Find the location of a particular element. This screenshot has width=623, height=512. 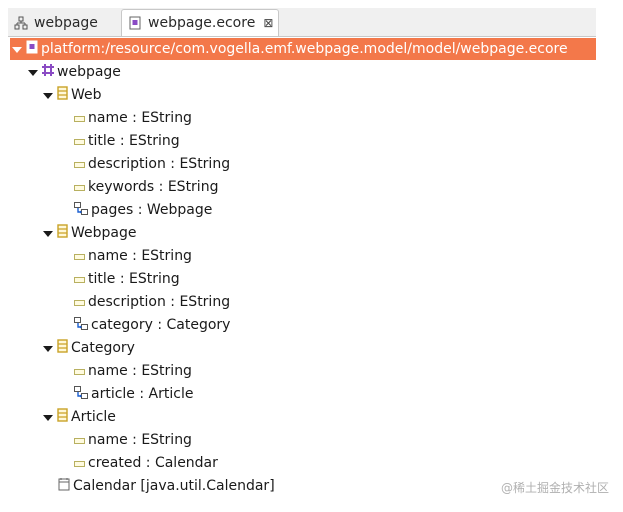

tab-webpage-label: webpage is located at coordinates (66, 23).